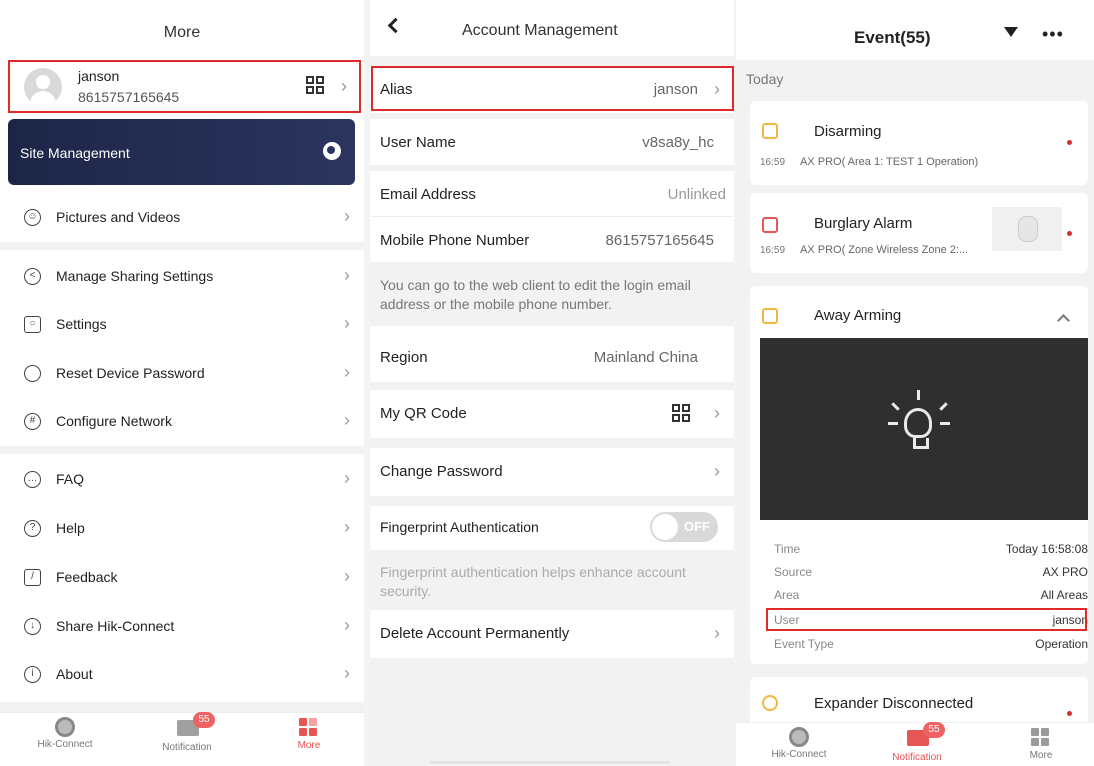 The height and width of the screenshot is (766, 1094). Describe the element at coordinates (919, 702) in the screenshot. I see `event-card: Expander Disconnected` at that location.